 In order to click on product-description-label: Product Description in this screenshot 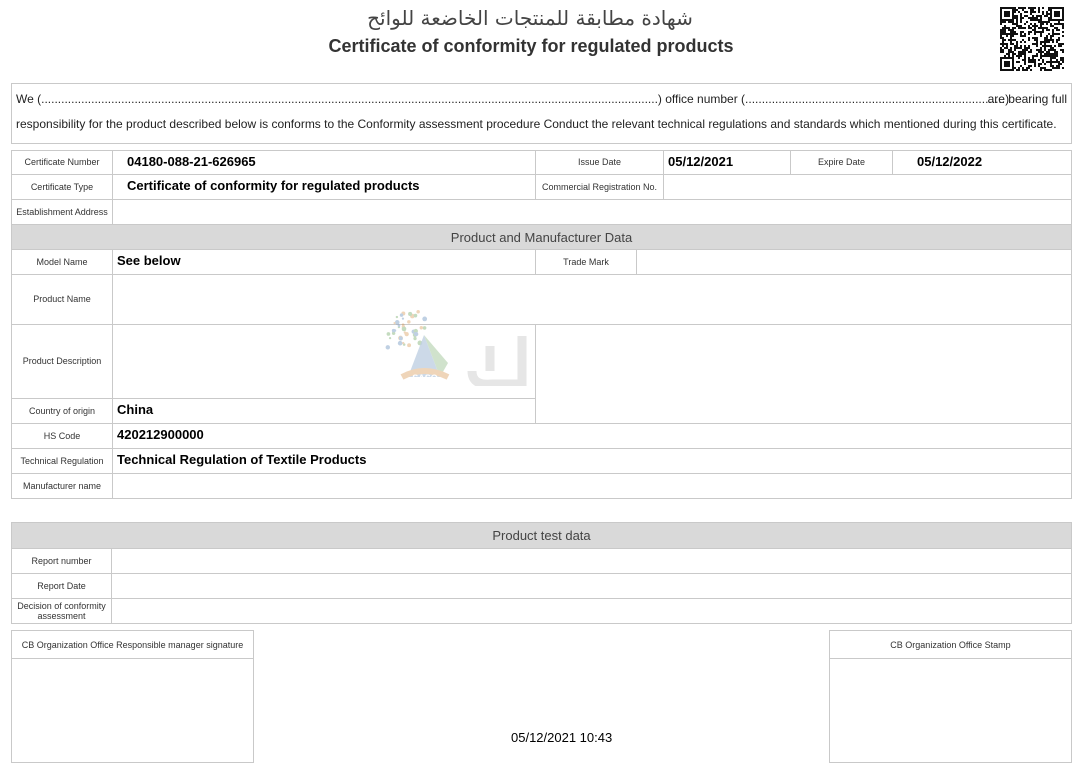, I will do `click(62, 361)`.